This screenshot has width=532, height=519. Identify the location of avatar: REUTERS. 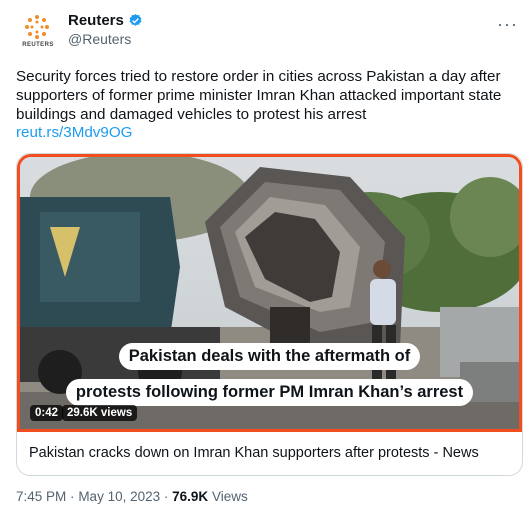
(37, 32).